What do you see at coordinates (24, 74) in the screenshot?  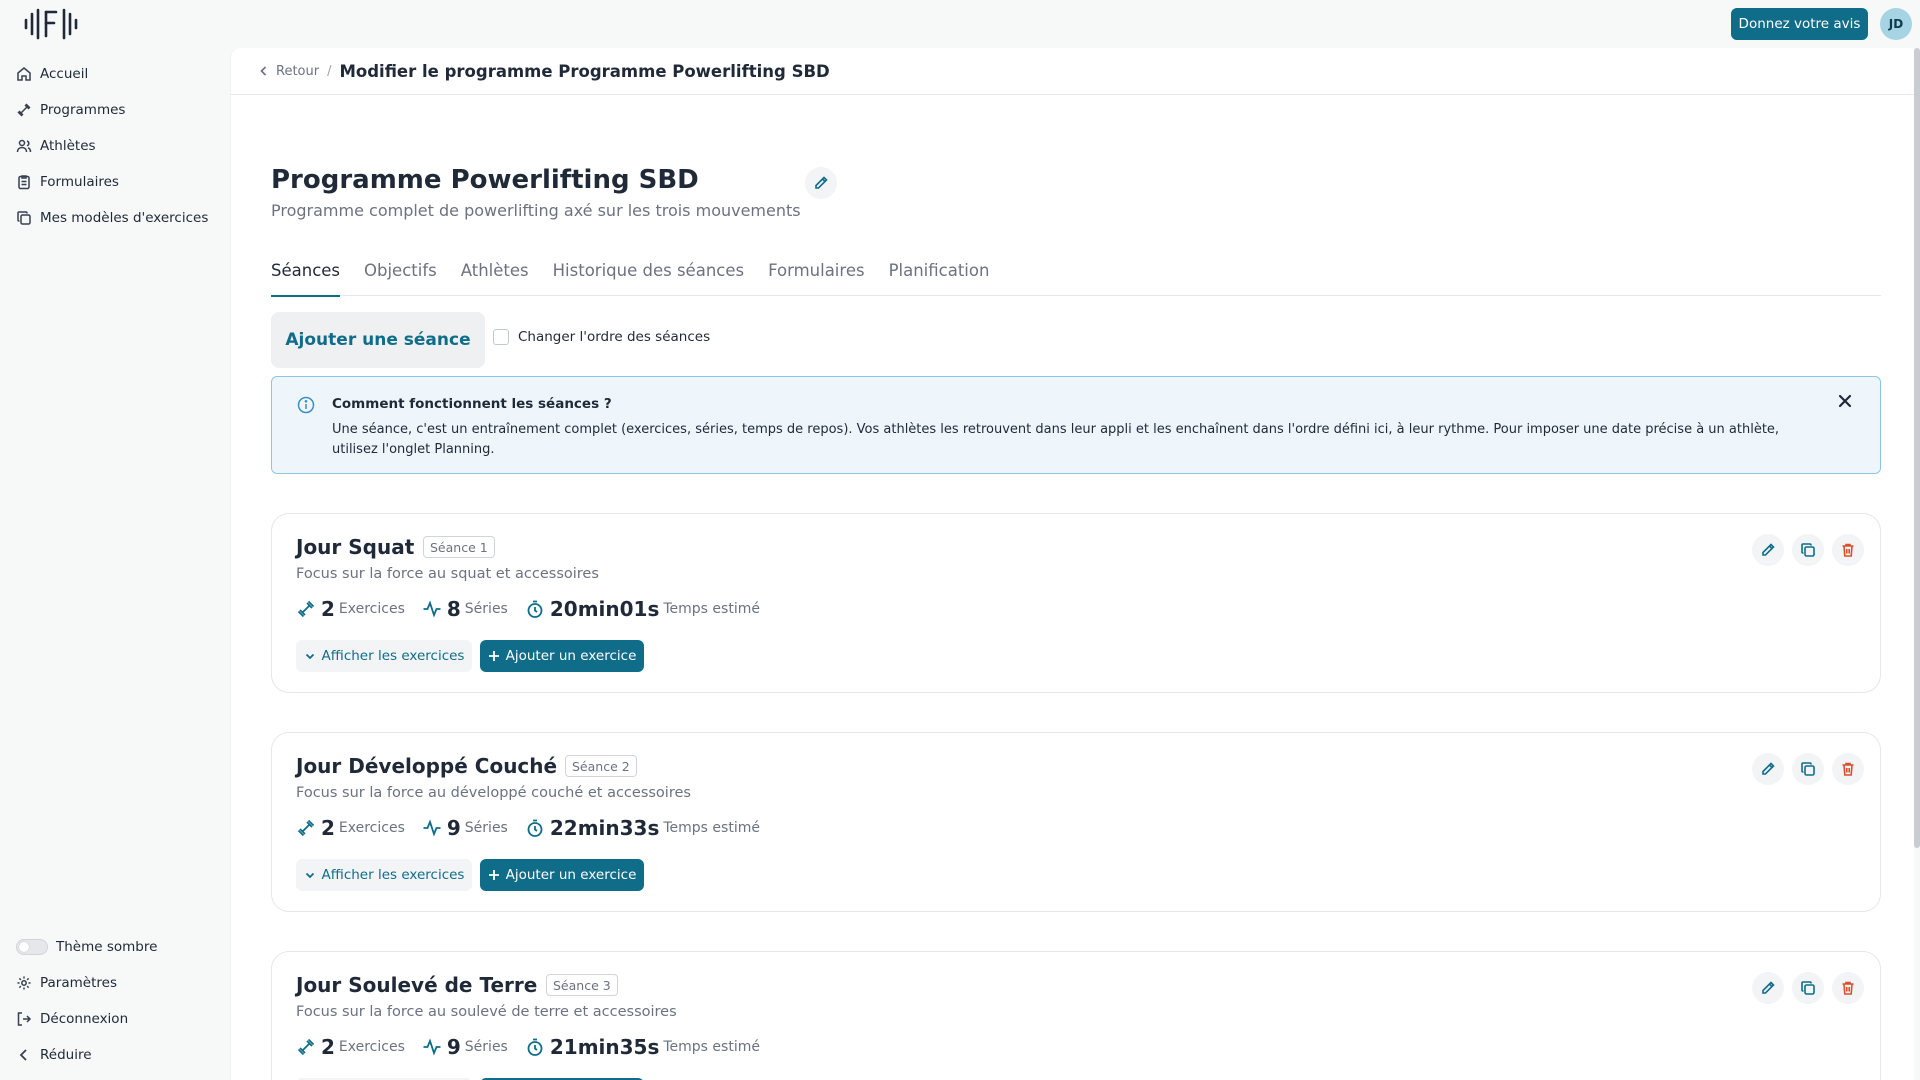 I see `home-icon` at bounding box center [24, 74].